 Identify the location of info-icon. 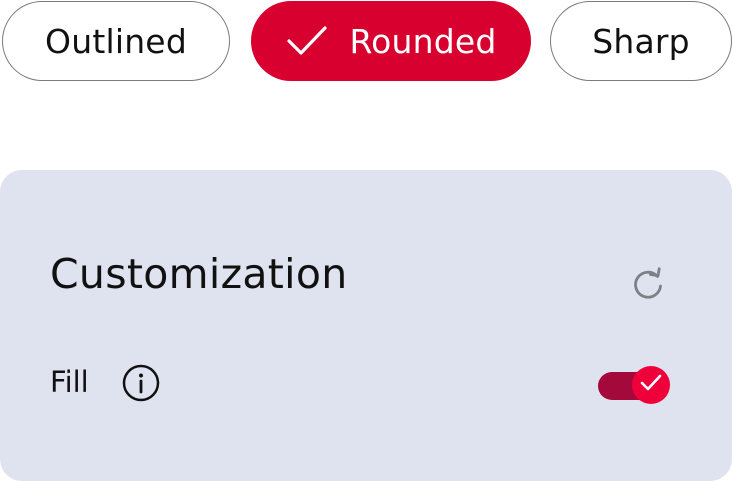
(141, 385).